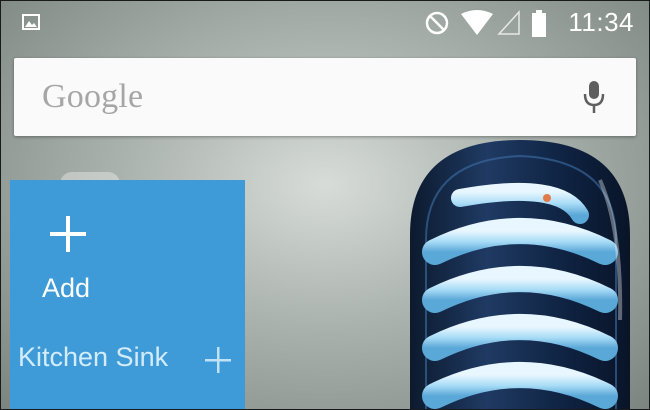 This screenshot has width=650, height=410. What do you see at coordinates (594, 97) in the screenshot?
I see `microphone-icon` at bounding box center [594, 97].